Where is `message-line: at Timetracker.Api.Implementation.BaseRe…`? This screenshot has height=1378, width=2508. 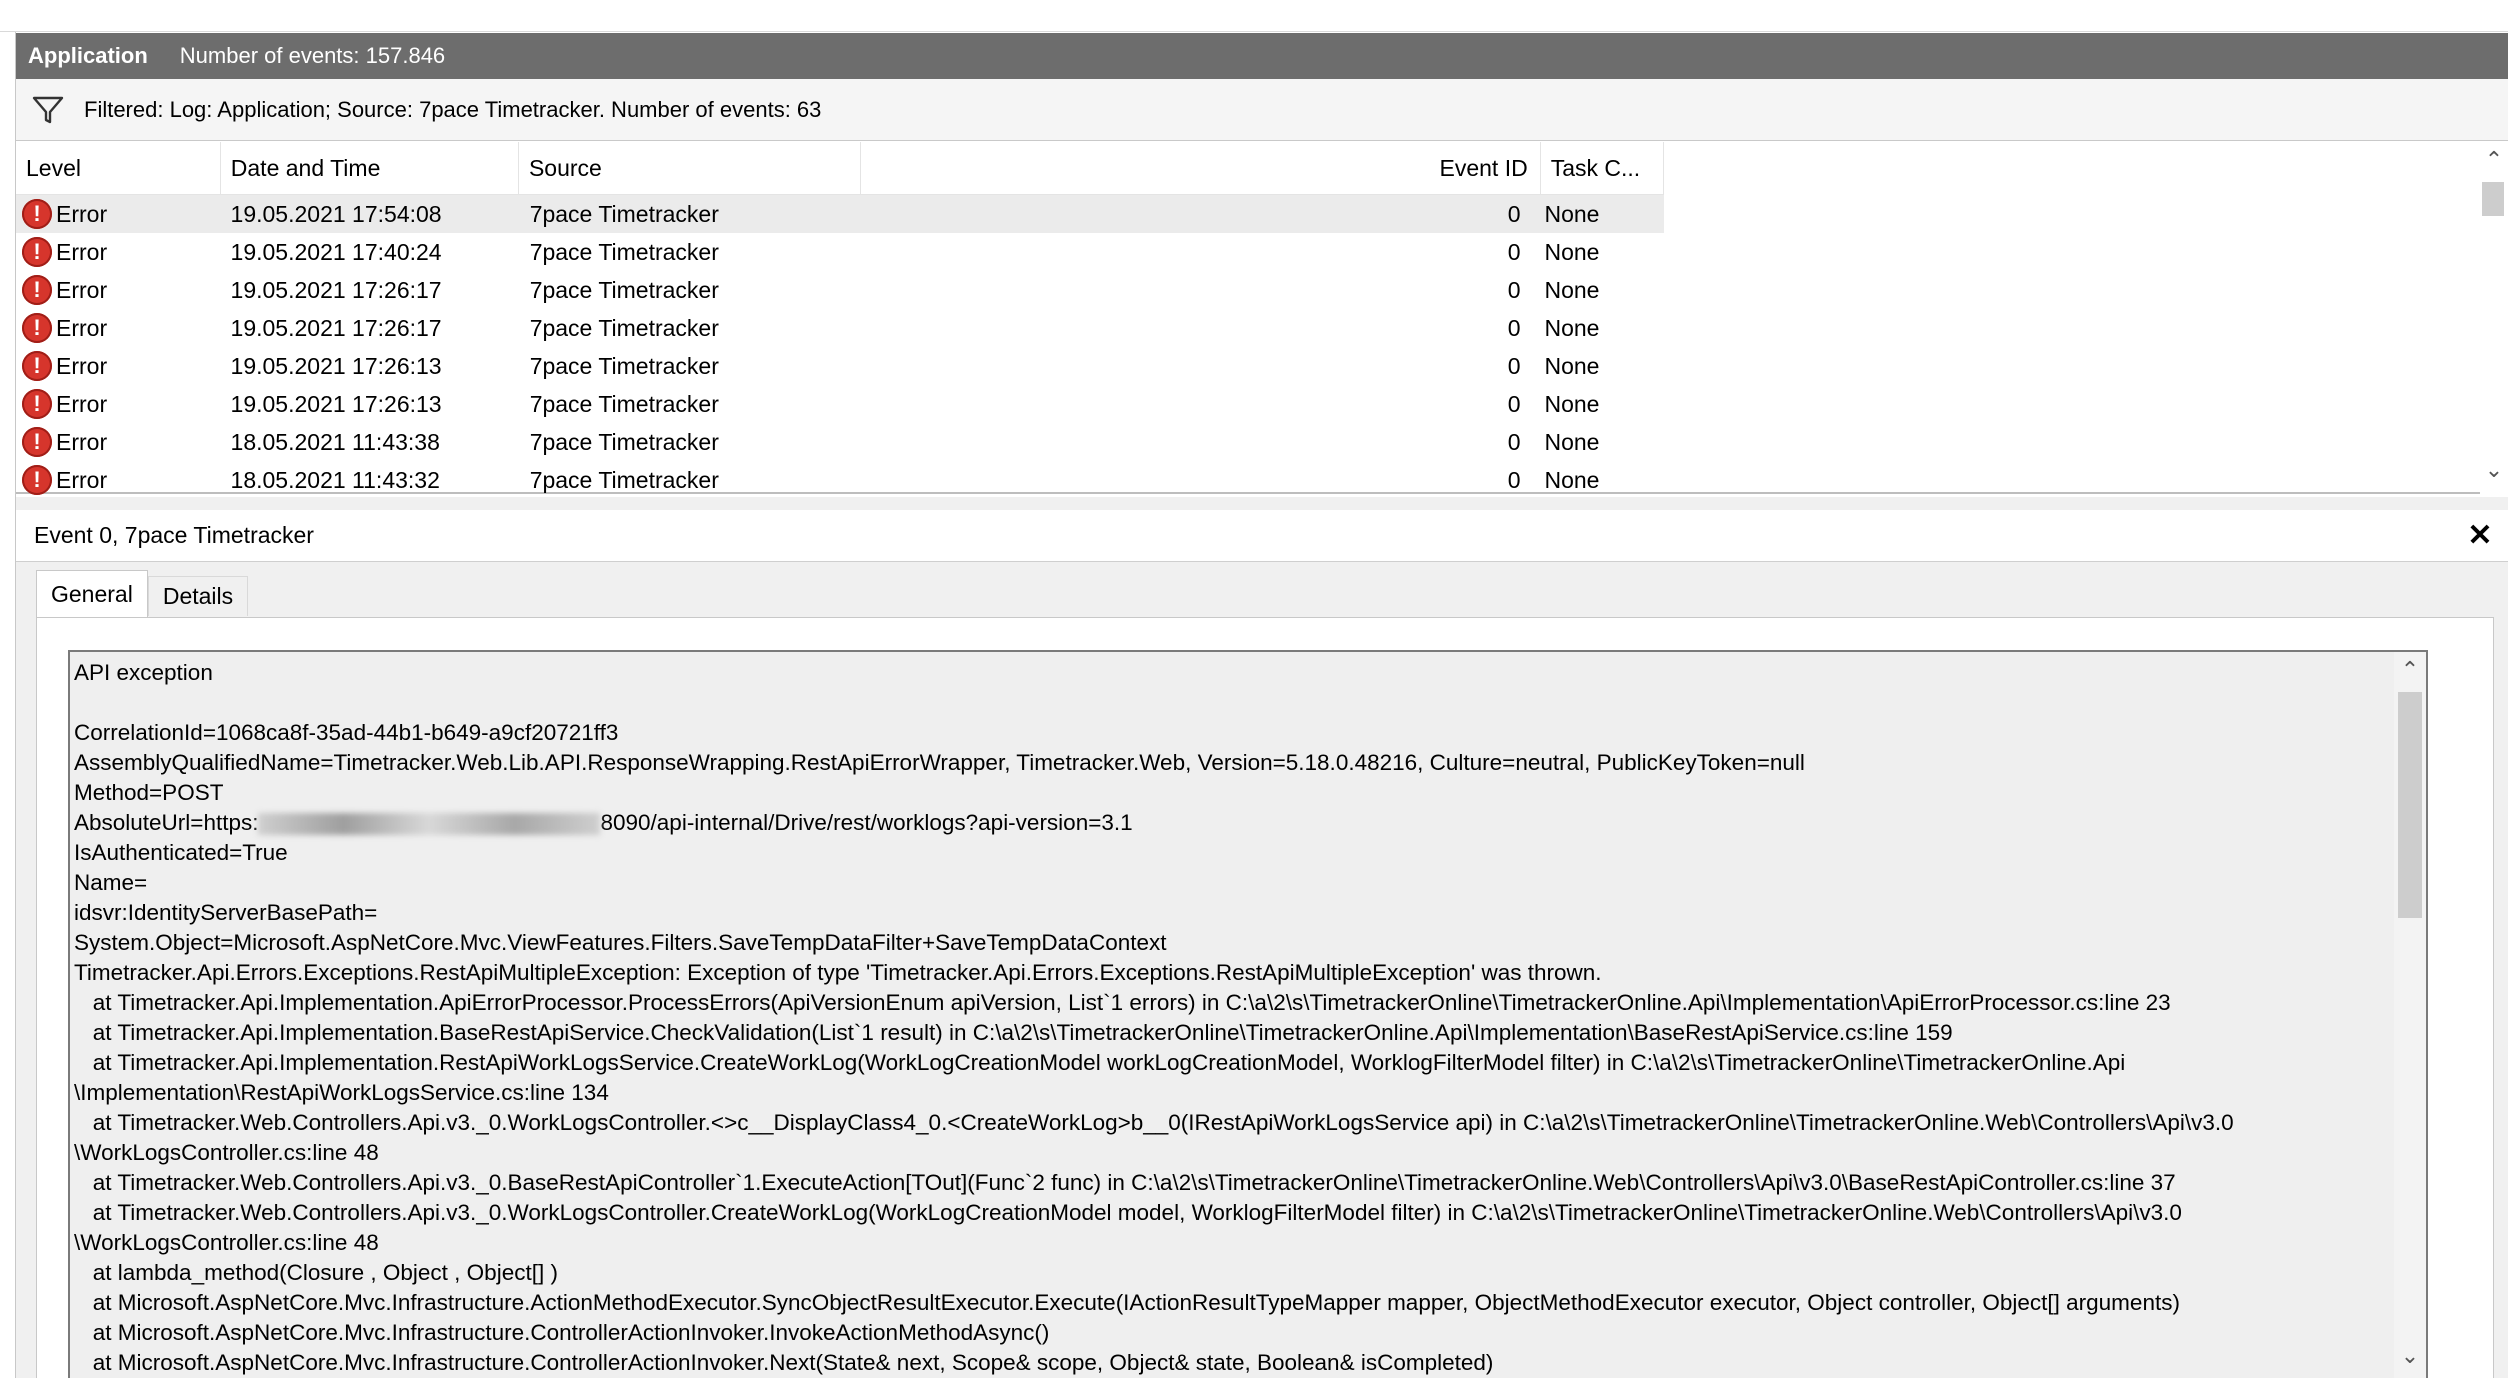
message-line: at Timetracker.Api.Implementation.BaseRe… is located at coordinates (1013, 1032).